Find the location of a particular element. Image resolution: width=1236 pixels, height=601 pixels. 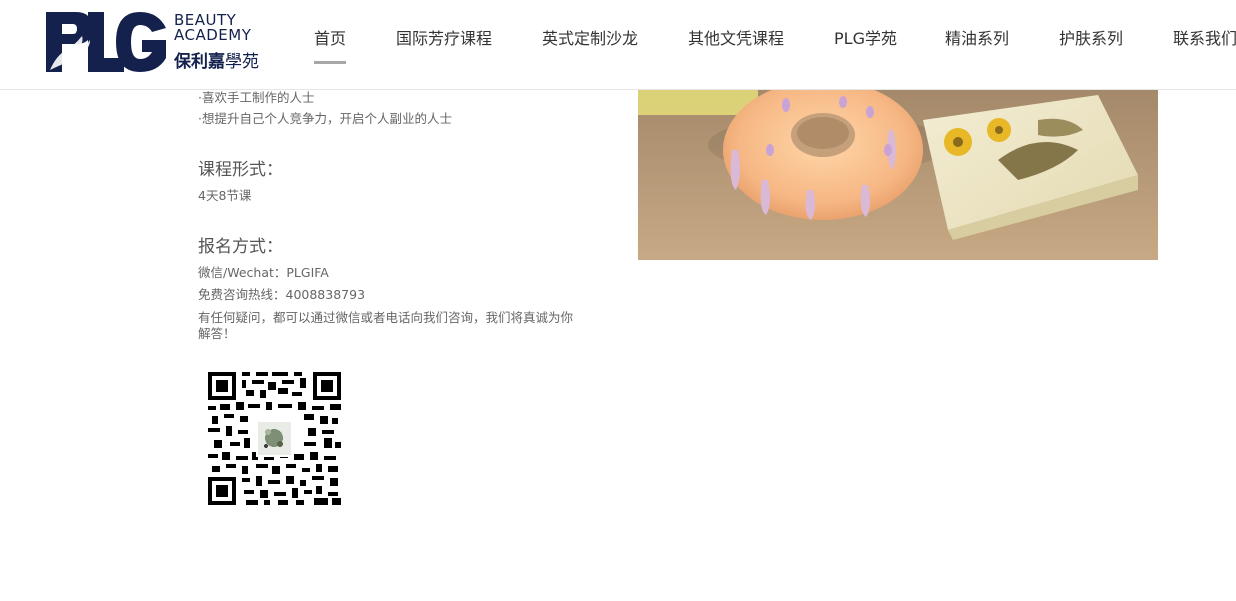

hotline-text: 免费咨询热线：4008838793 is located at coordinates (282, 294).